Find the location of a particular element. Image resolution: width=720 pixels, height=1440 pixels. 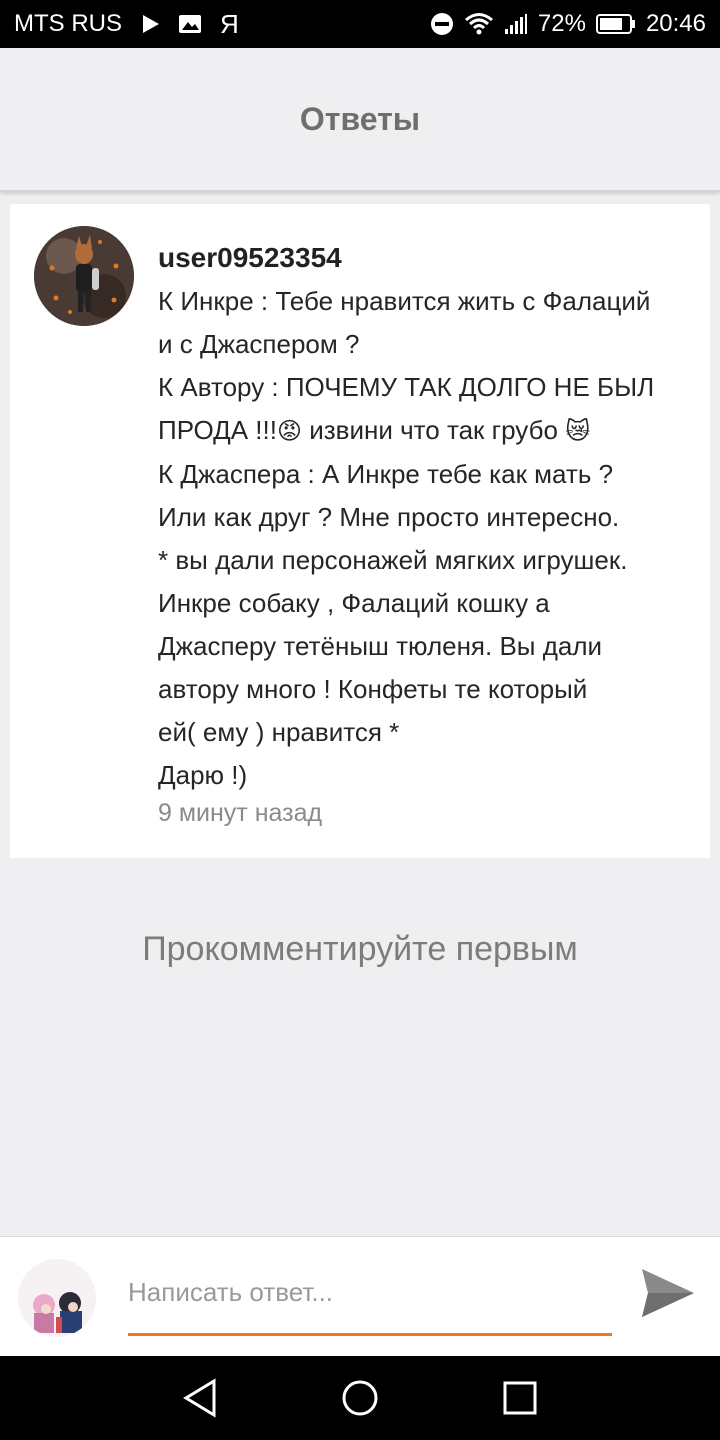

system-nav-bar is located at coordinates (360, 1398).